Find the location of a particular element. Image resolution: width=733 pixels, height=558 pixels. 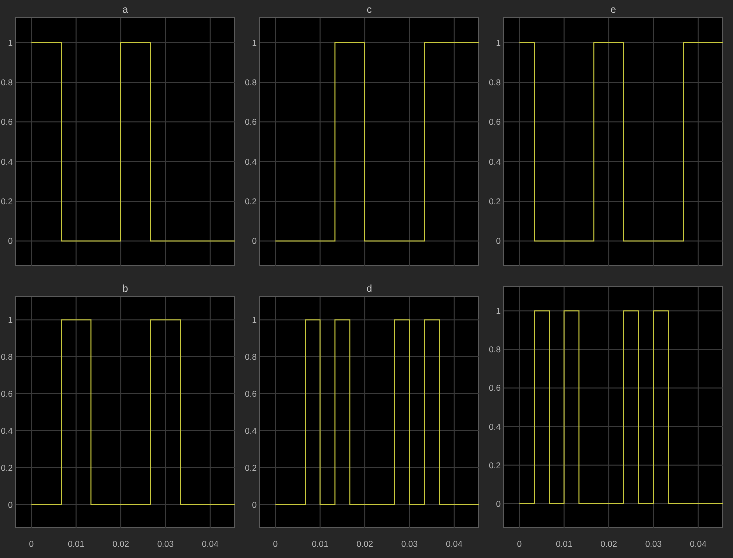

chart-title: c is located at coordinates (369, 10).